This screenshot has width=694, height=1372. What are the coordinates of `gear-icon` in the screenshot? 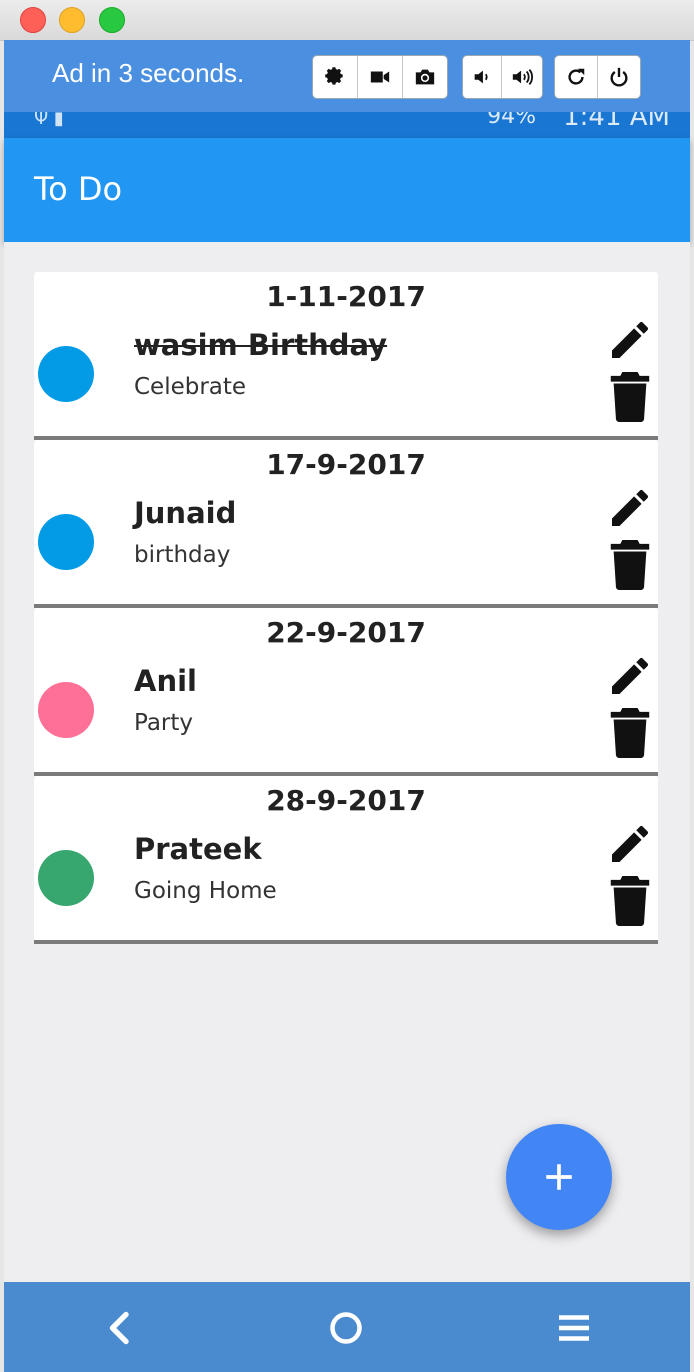 It's located at (334, 76).